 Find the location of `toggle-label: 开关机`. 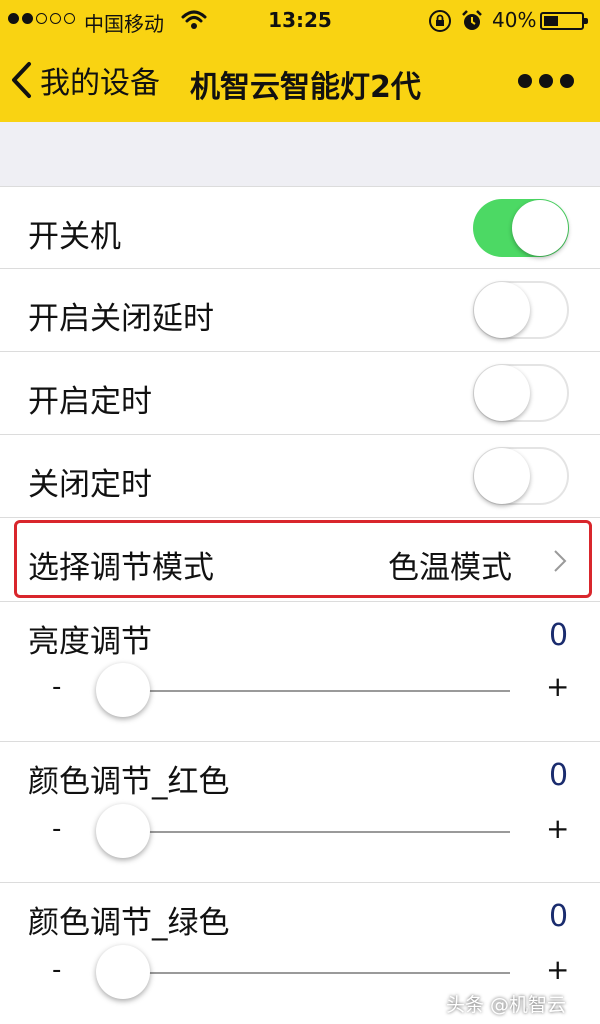

toggle-label: 开关机 is located at coordinates (74, 237).